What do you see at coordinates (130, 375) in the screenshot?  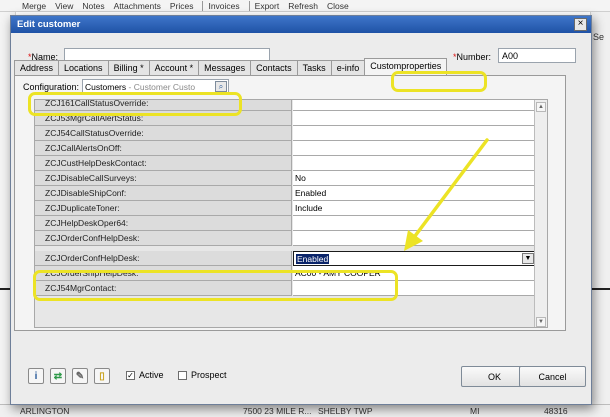 I see `active-checkbox: ✓` at bounding box center [130, 375].